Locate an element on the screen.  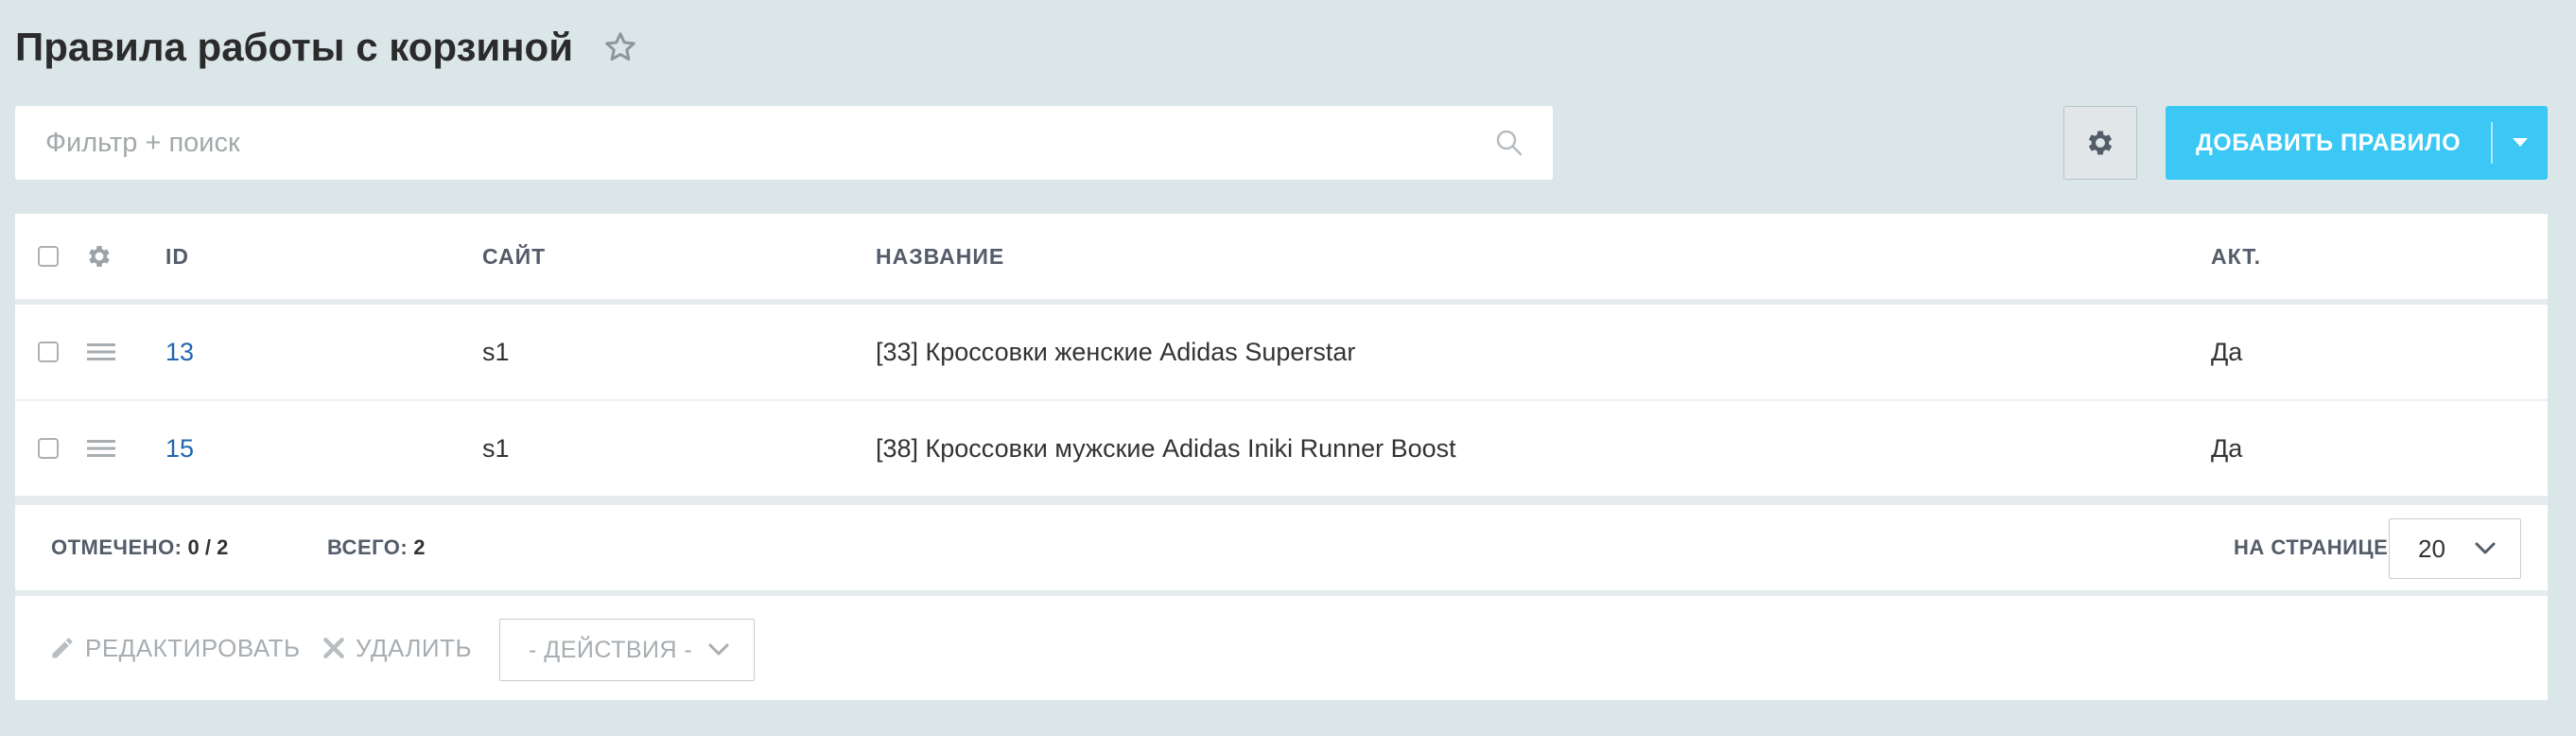
row-name: [33] Кроссовки женские Adidas Superstar is located at coordinates (1116, 351).